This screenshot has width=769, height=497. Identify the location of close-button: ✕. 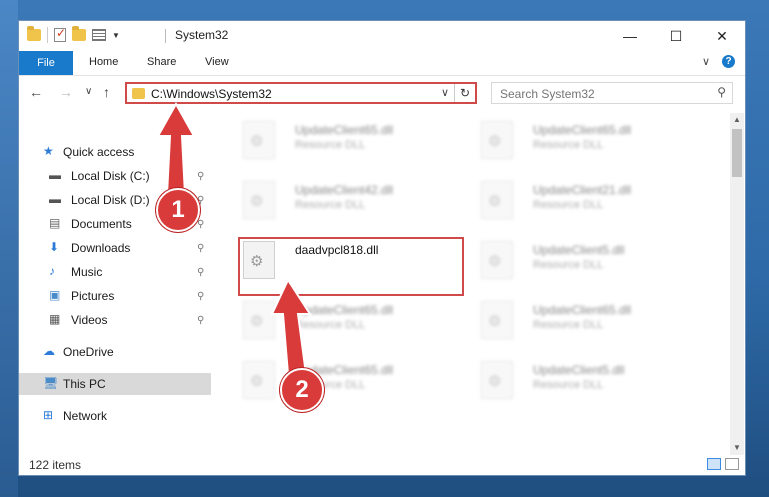
(722, 36).